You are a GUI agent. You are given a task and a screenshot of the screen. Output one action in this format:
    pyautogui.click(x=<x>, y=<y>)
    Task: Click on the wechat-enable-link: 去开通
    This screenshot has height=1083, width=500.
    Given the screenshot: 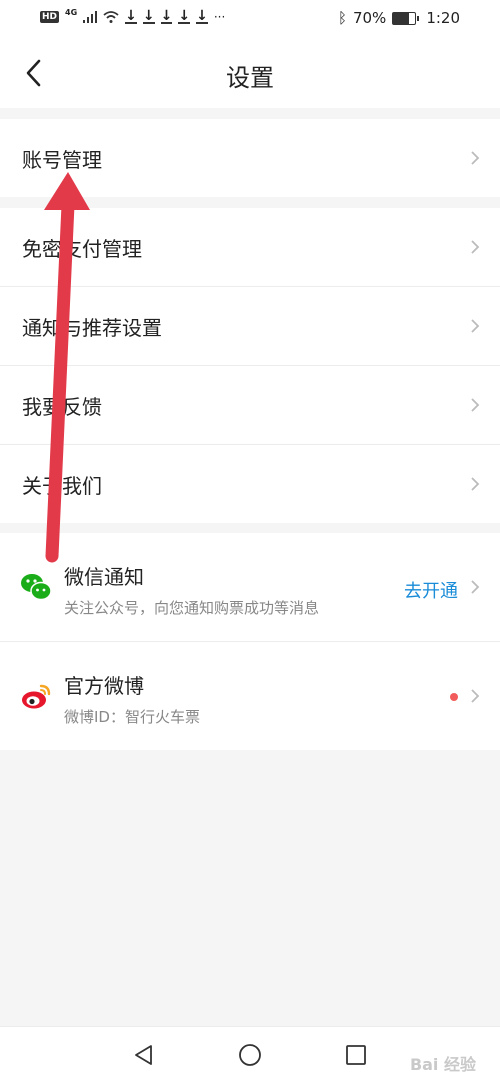 What is the action you would take?
    pyautogui.click(x=431, y=590)
    